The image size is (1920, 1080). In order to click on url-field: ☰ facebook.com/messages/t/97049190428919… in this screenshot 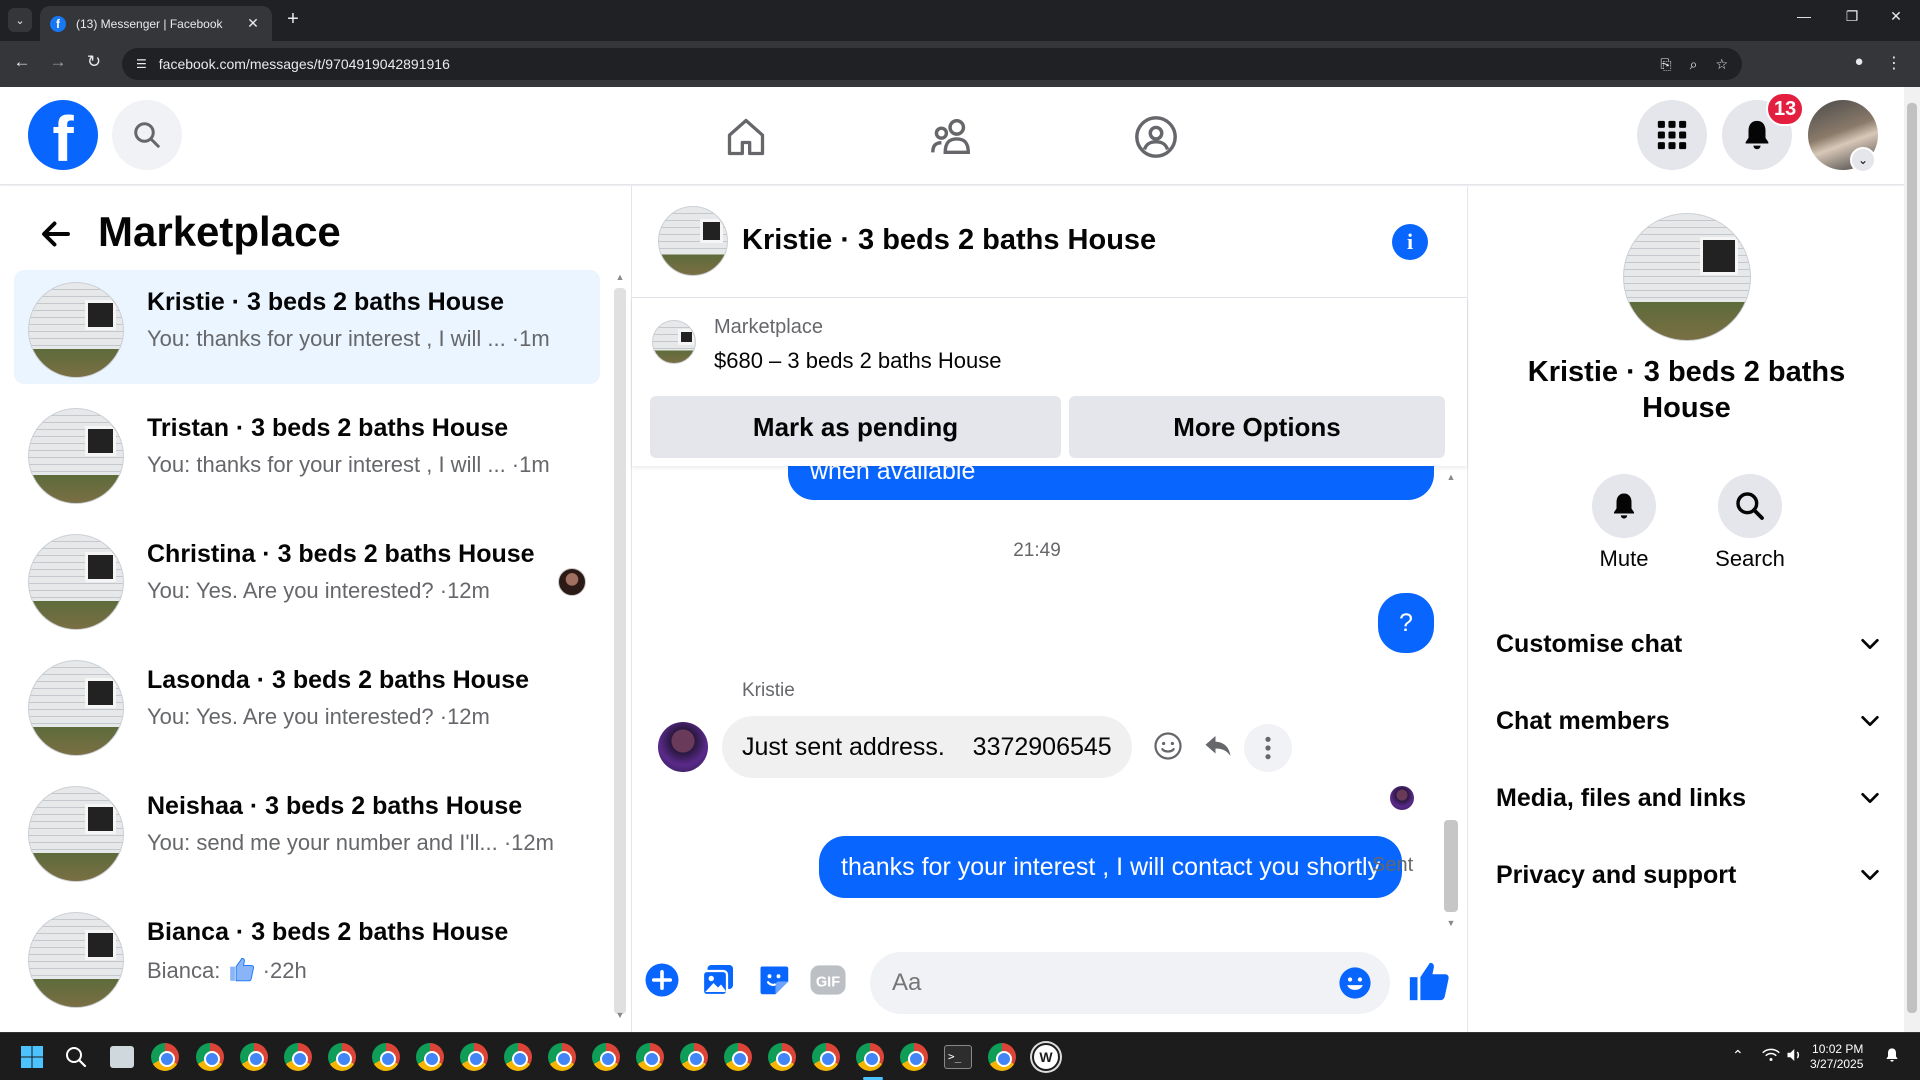, I will do `click(932, 64)`.